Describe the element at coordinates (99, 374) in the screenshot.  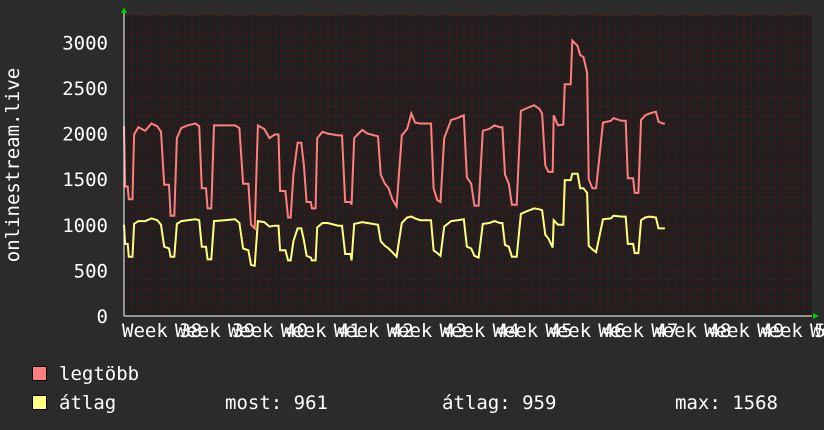
I see `legend-label-max: legtöbb` at that location.